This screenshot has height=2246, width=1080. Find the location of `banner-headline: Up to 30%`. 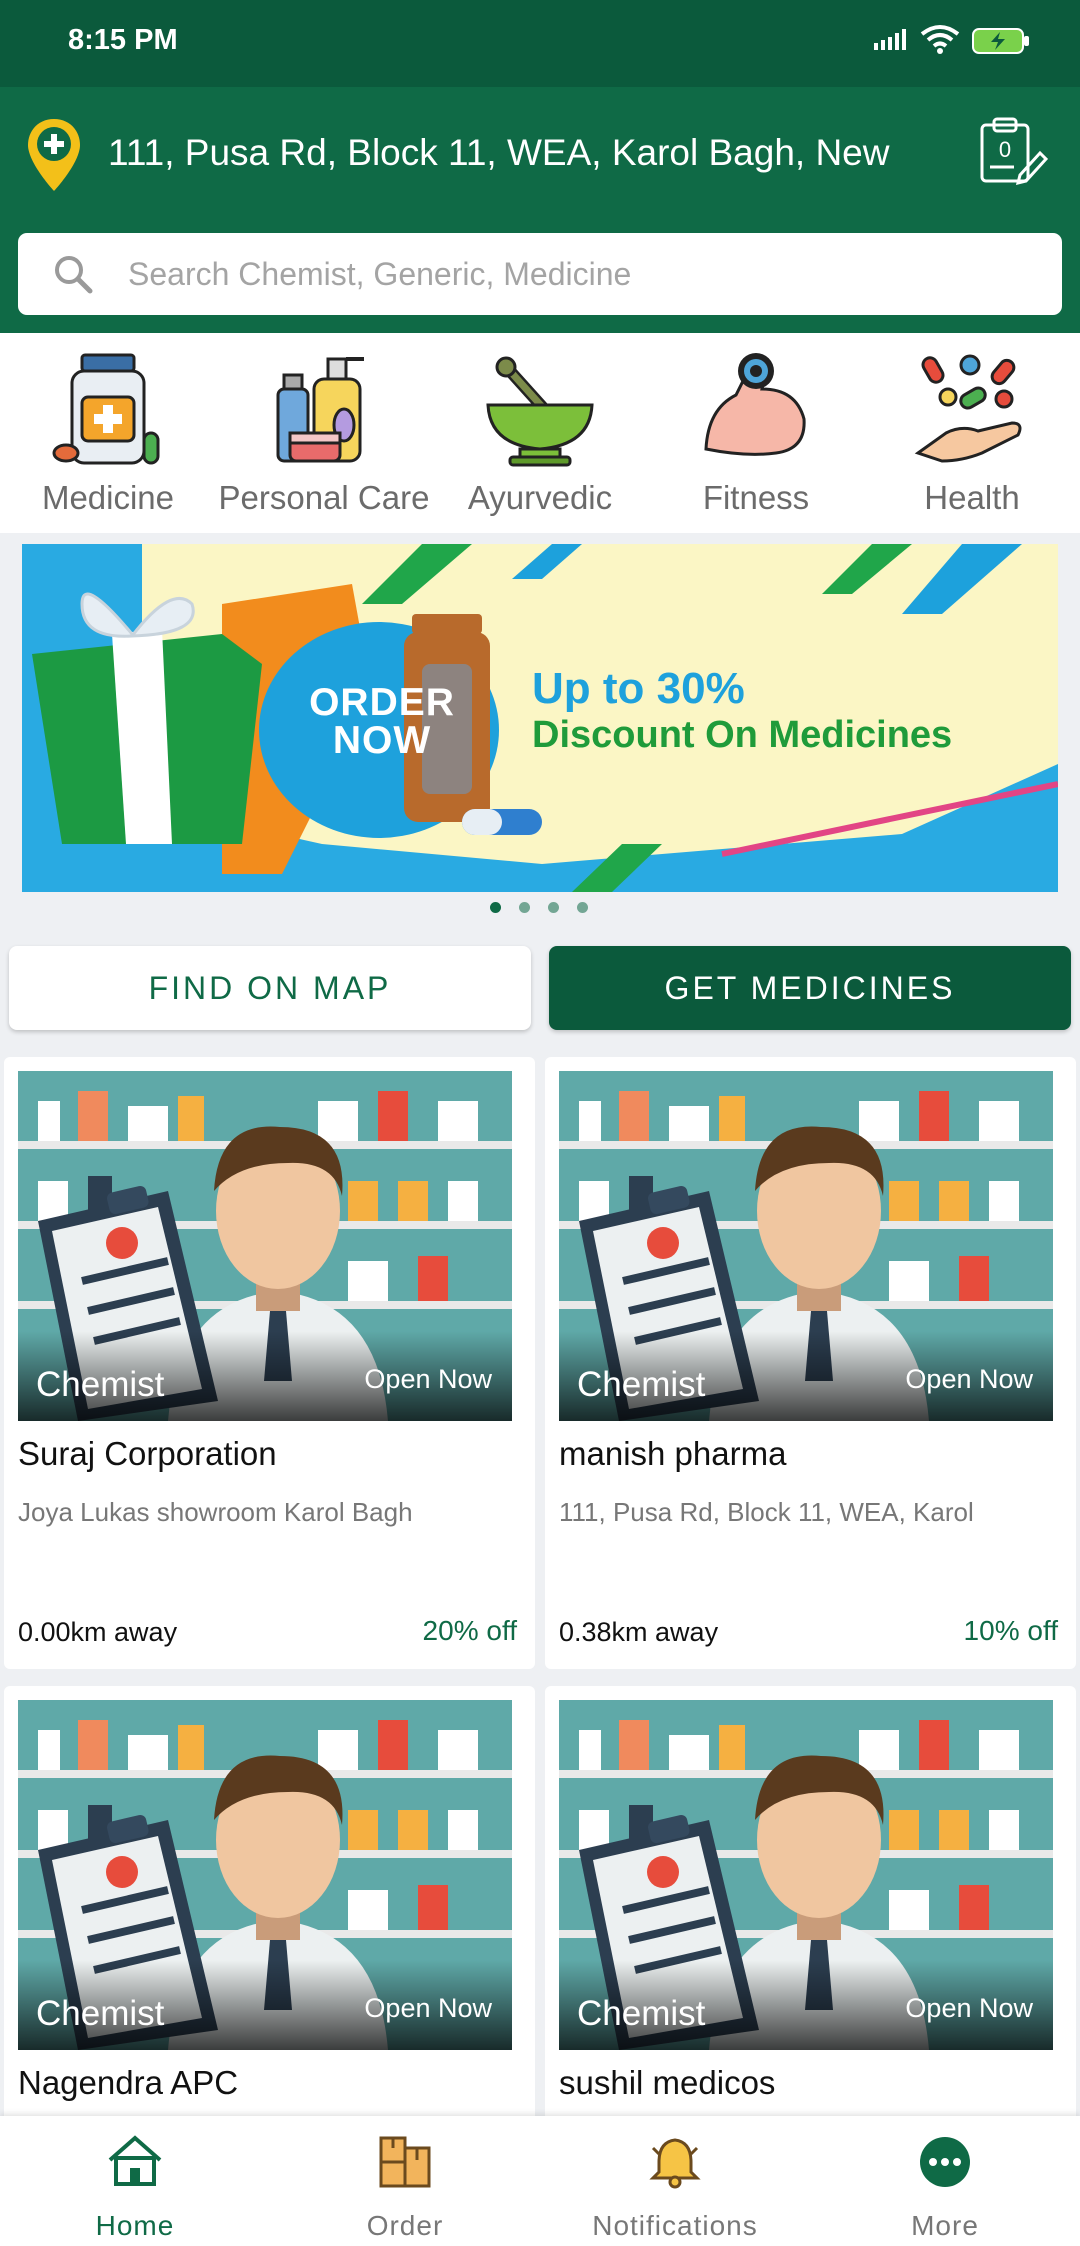

banner-headline: Up to 30% is located at coordinates (638, 688).